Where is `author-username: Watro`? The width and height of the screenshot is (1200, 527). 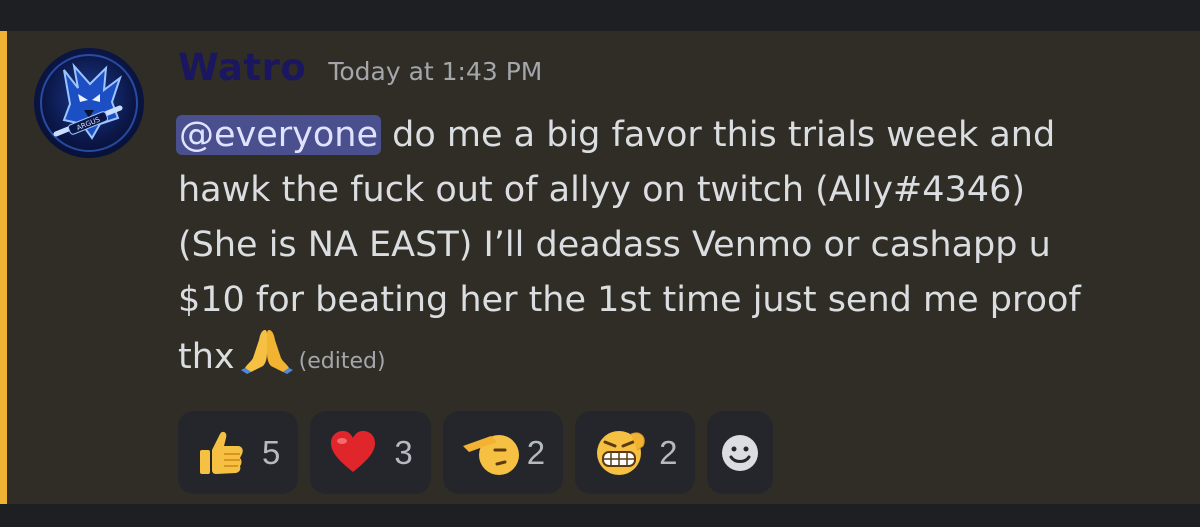 author-username: Watro is located at coordinates (242, 67).